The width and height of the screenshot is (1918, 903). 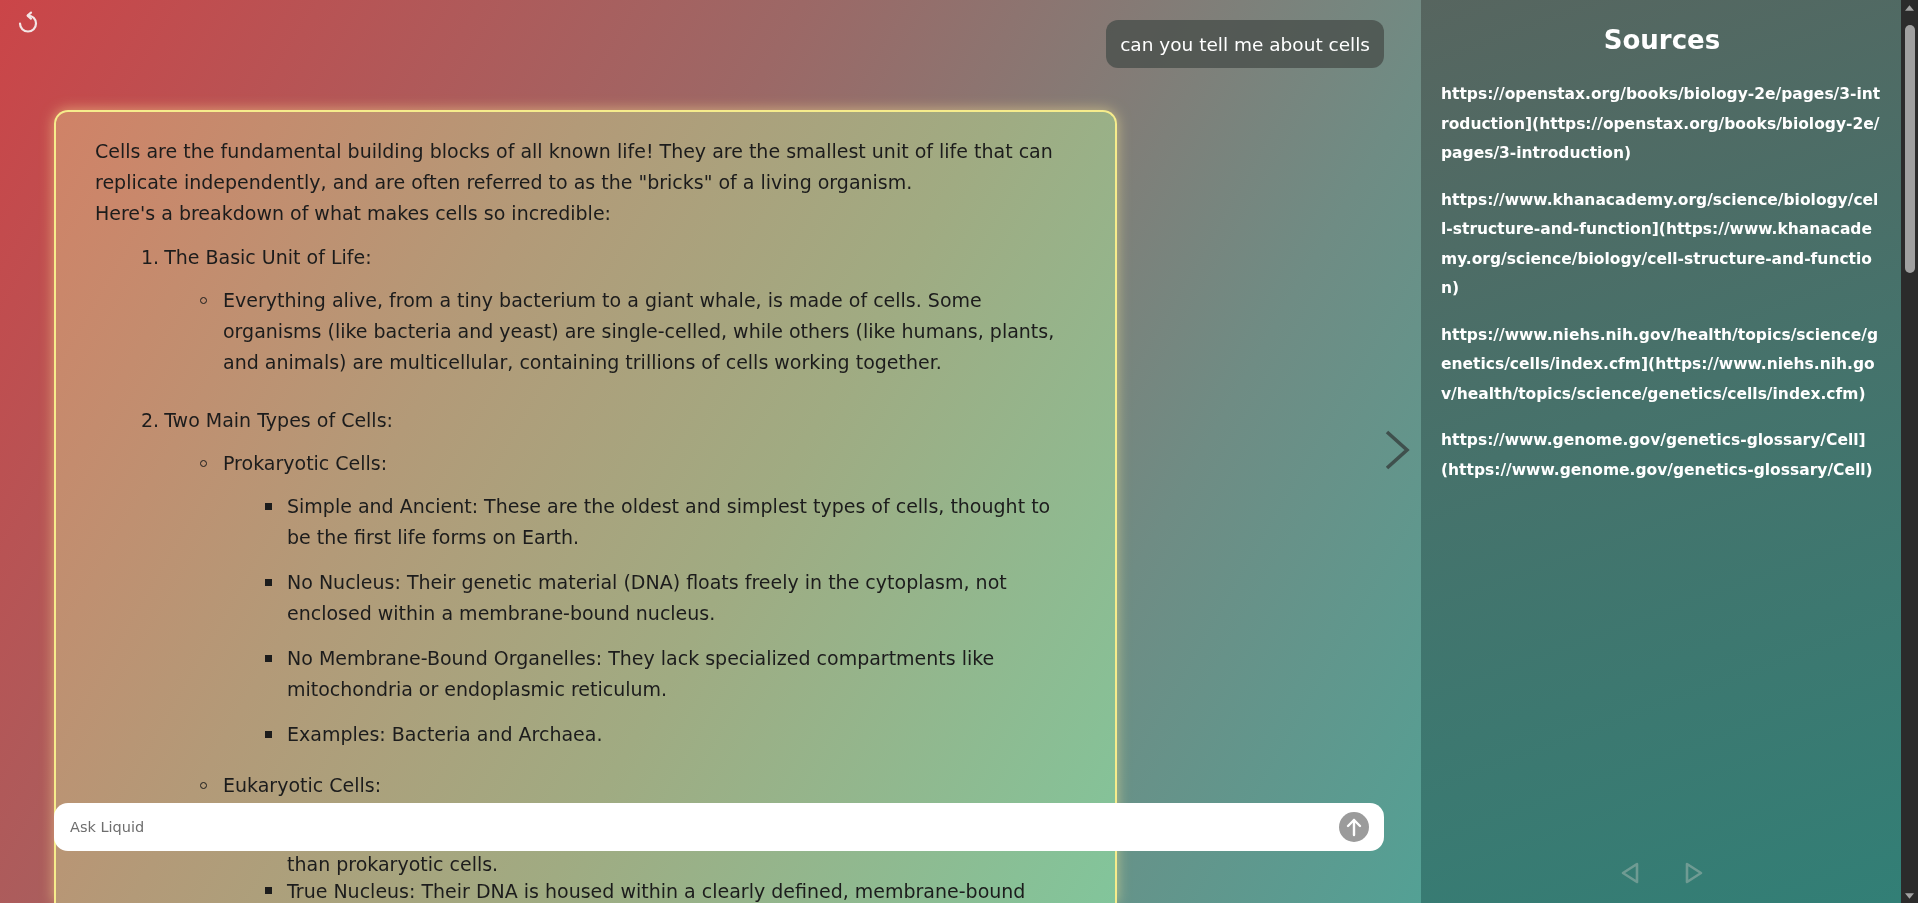 I want to click on bullet-text: Examples: Bacteria and Archaea., so click(x=445, y=734).